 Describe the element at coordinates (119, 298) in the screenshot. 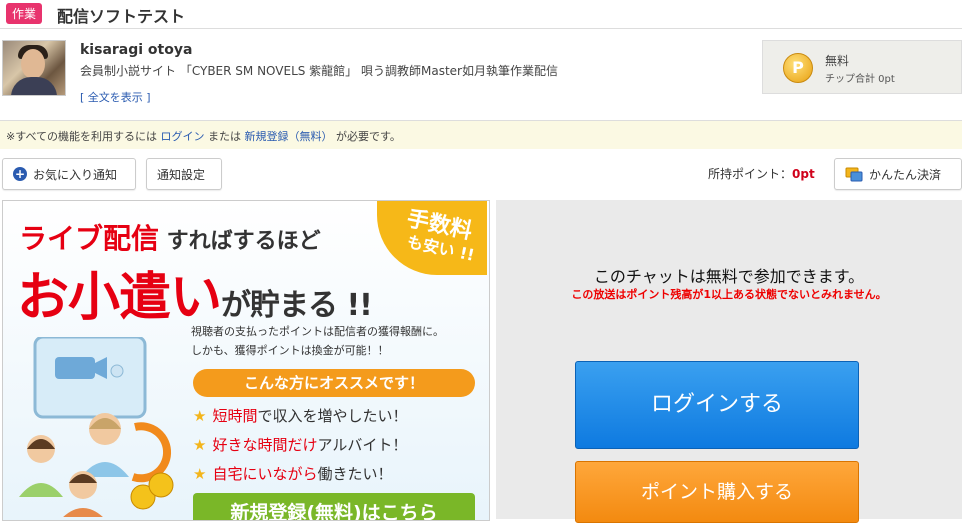

I see `banner-headline2-red: お小遣い` at that location.